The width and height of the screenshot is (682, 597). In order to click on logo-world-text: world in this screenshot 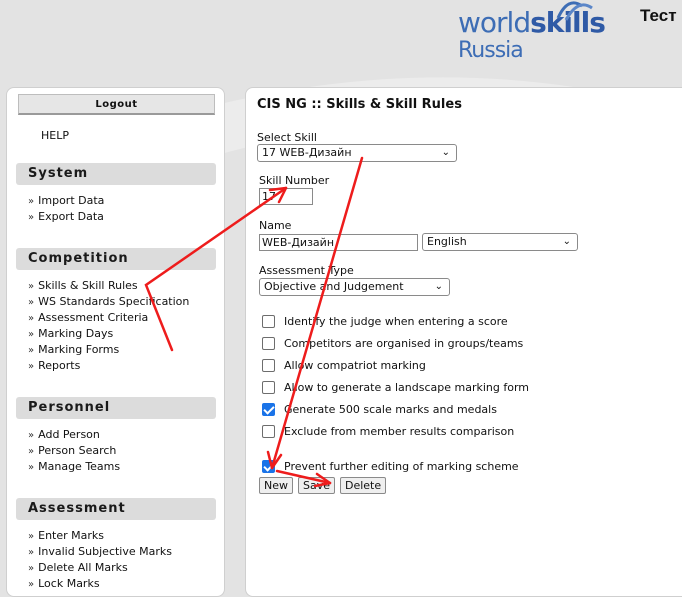, I will do `click(494, 22)`.